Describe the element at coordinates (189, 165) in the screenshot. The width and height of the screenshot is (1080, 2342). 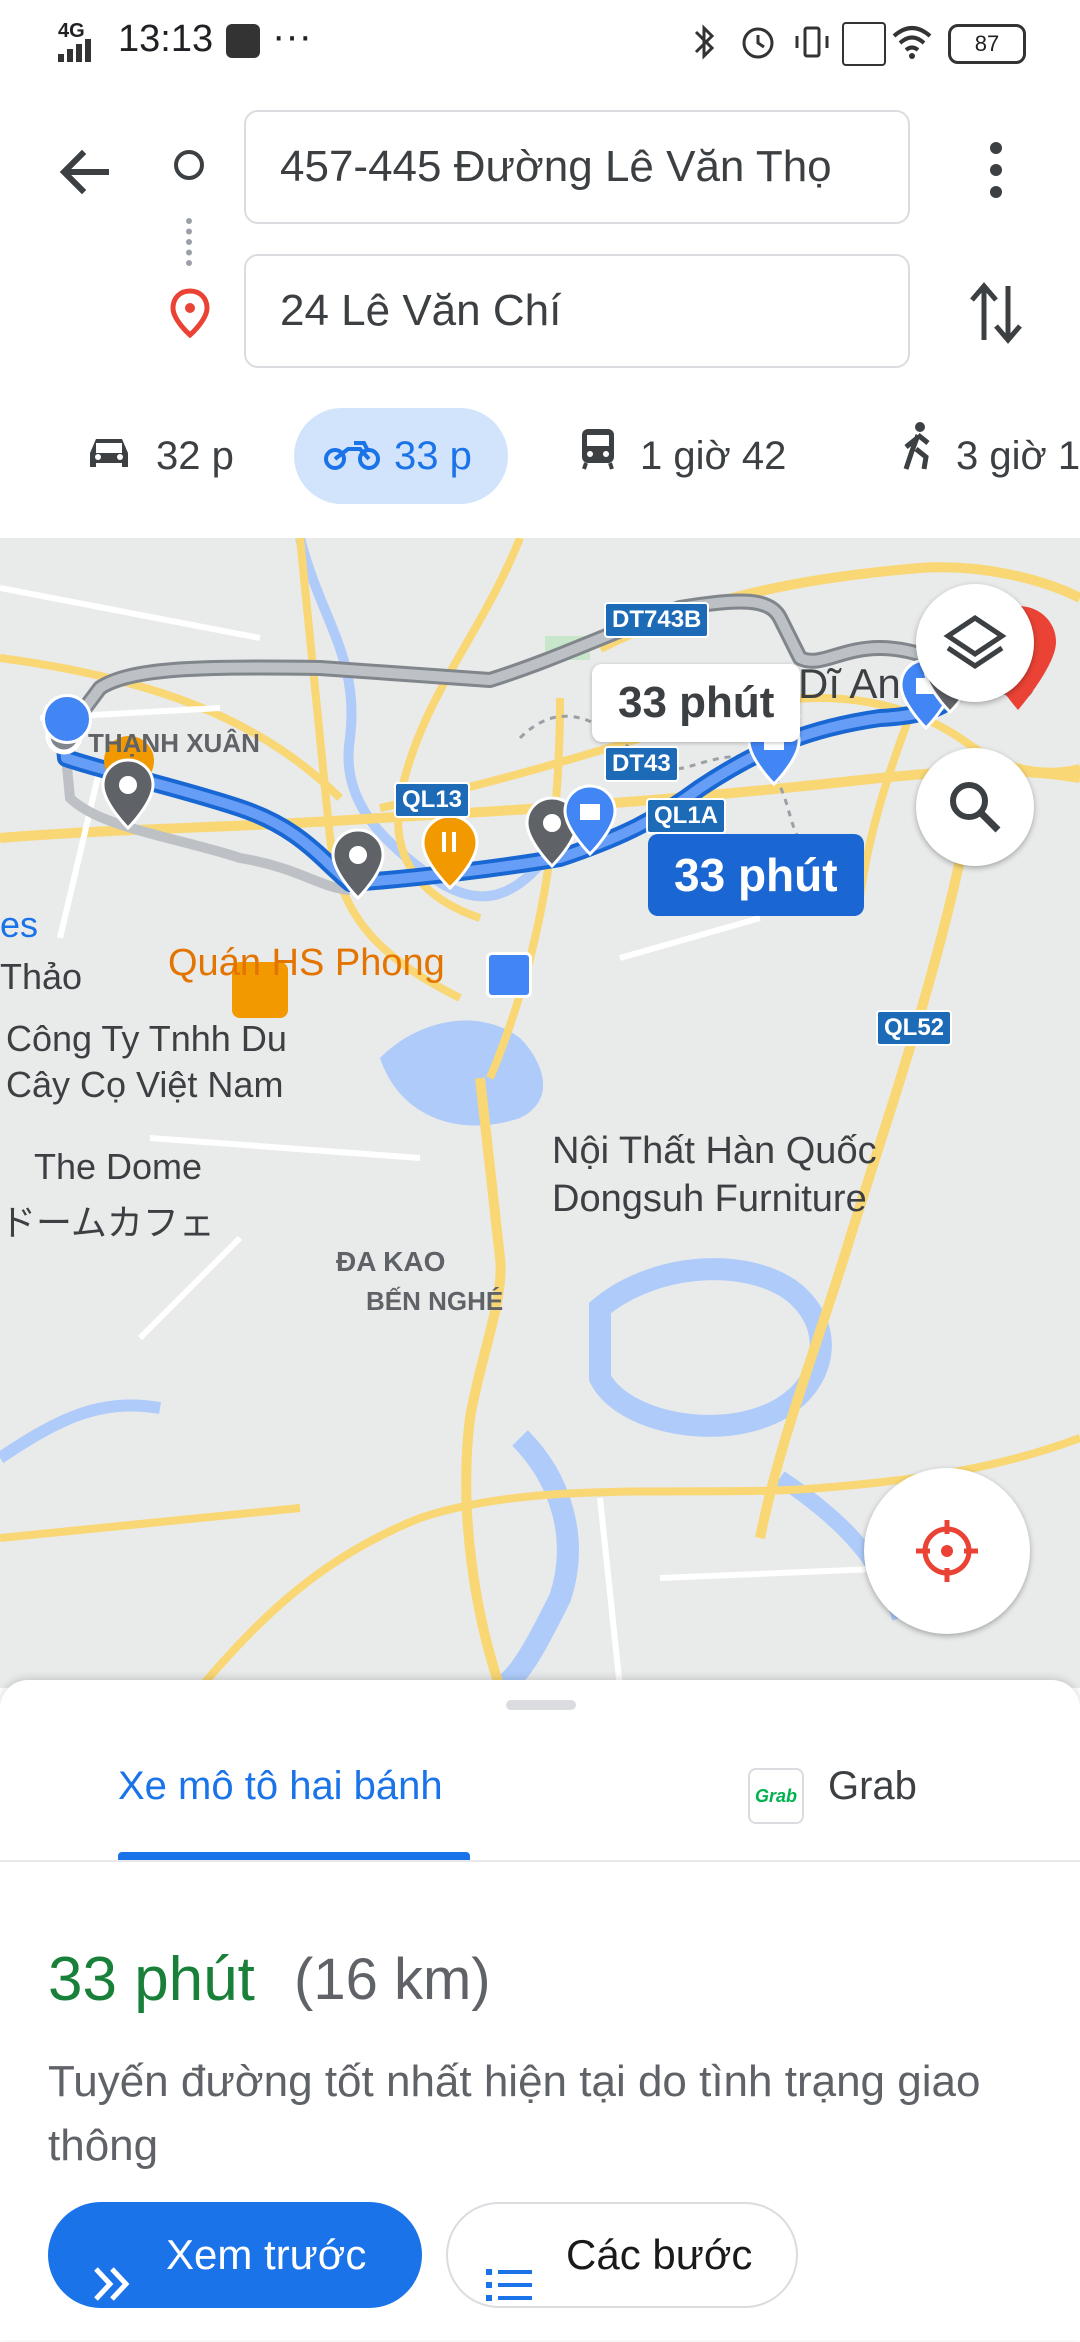
I see `origin-circle-icon` at that location.